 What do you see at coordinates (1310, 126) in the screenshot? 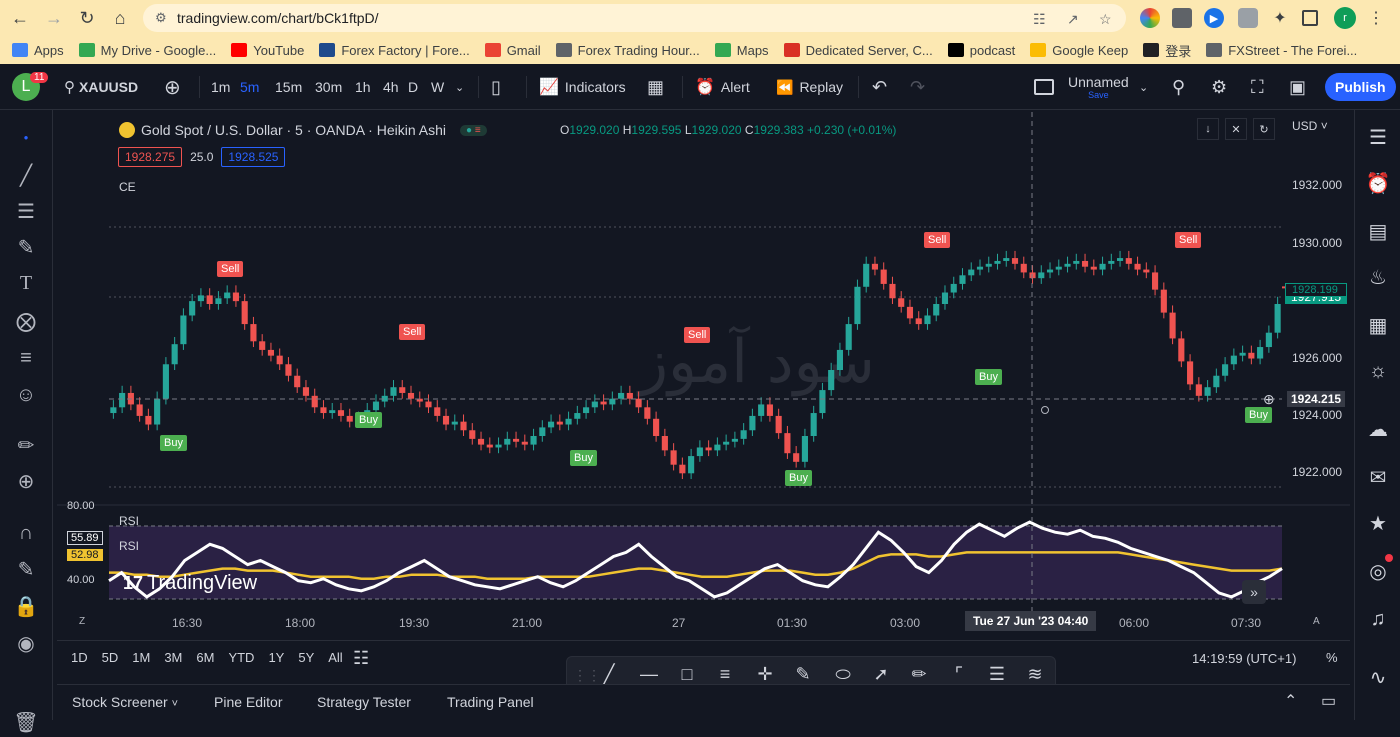
I see `currency-selector: USD ˅` at bounding box center [1310, 126].